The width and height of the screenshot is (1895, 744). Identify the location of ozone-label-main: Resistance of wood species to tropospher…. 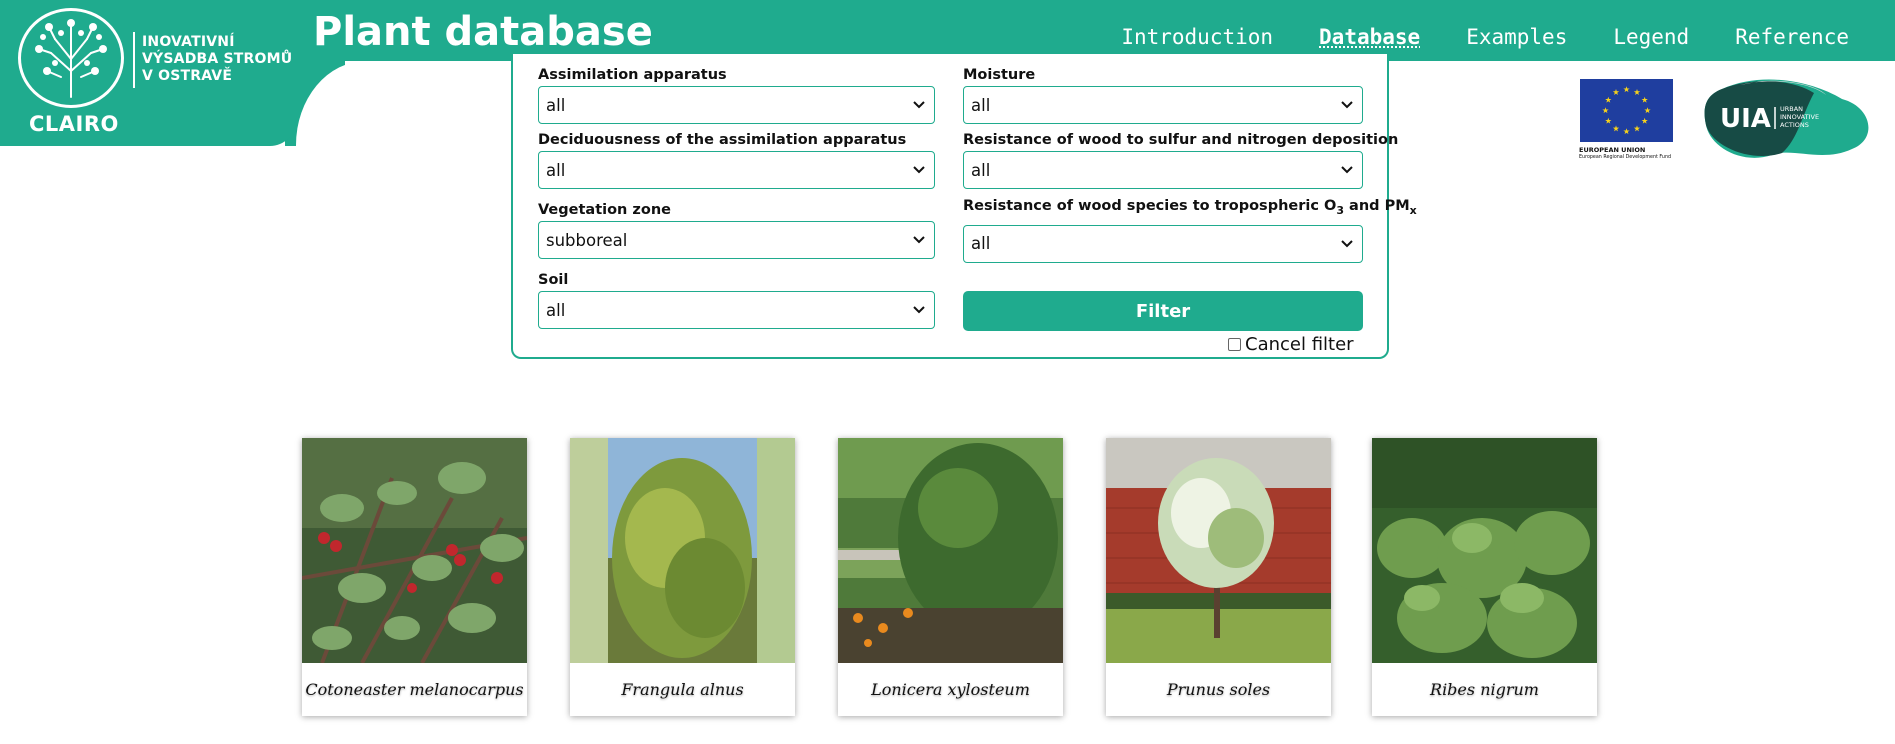
(1150, 206).